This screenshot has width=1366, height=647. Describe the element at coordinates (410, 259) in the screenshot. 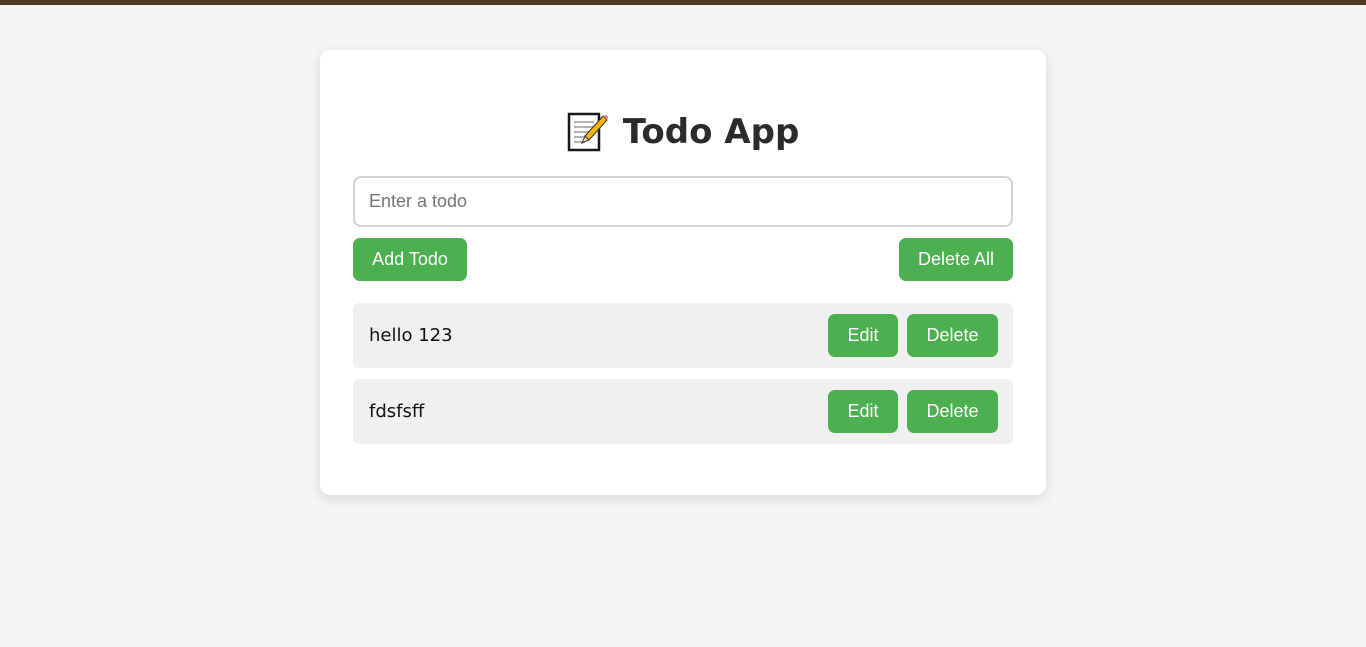

I see `add-todo-button: Add Todo` at that location.